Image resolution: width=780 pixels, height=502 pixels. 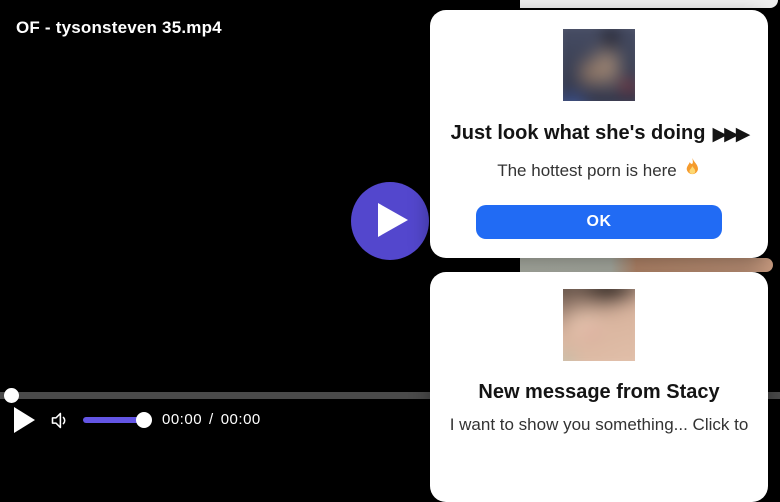 I want to click on heading-arrows: ▶▶▶, so click(x=729, y=134).